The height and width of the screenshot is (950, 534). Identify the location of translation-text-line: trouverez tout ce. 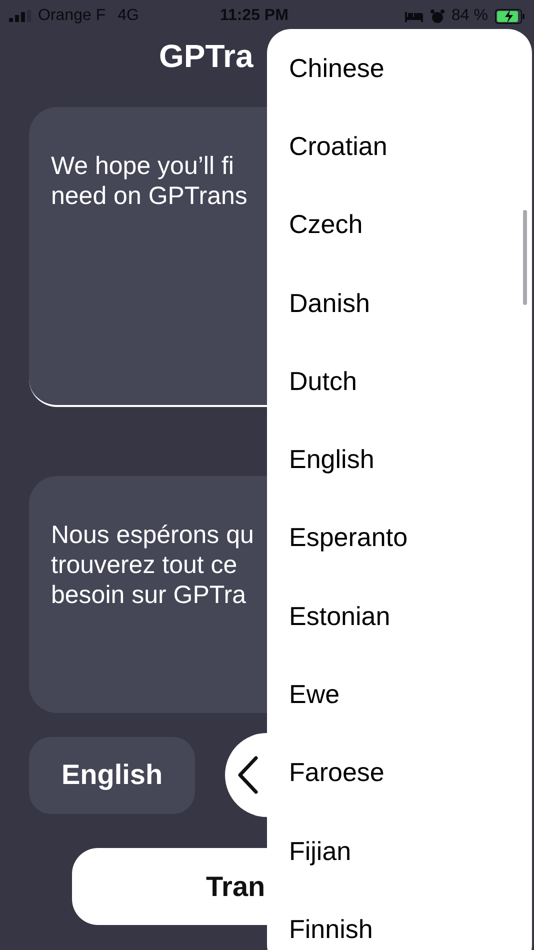
(144, 565).